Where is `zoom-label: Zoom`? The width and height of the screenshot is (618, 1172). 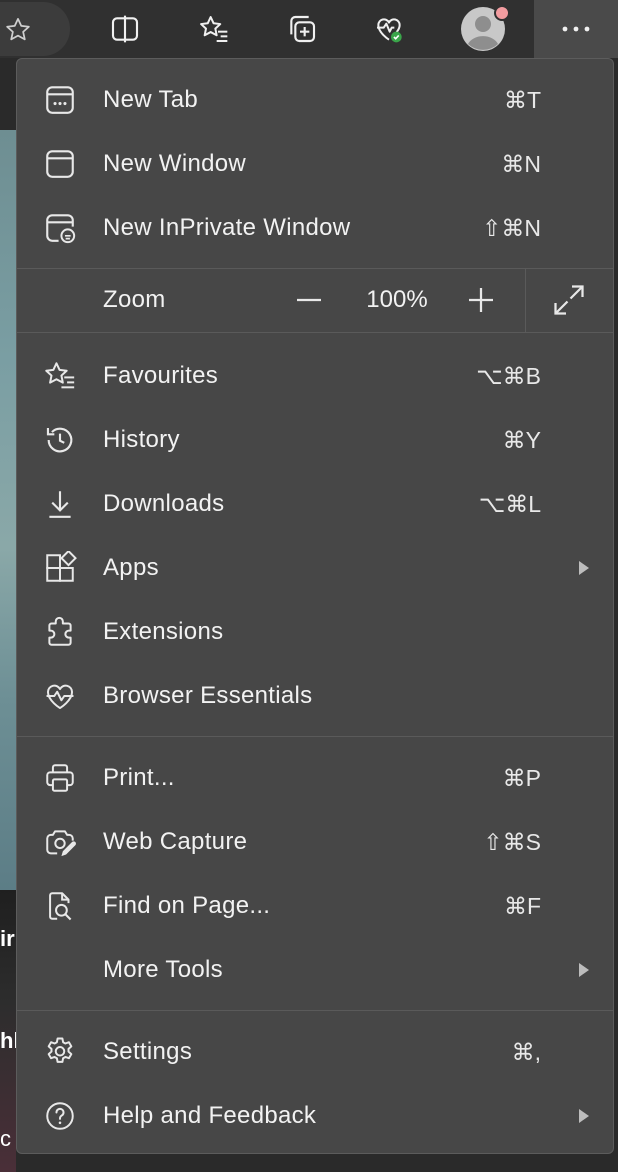 zoom-label: Zoom is located at coordinates (134, 299).